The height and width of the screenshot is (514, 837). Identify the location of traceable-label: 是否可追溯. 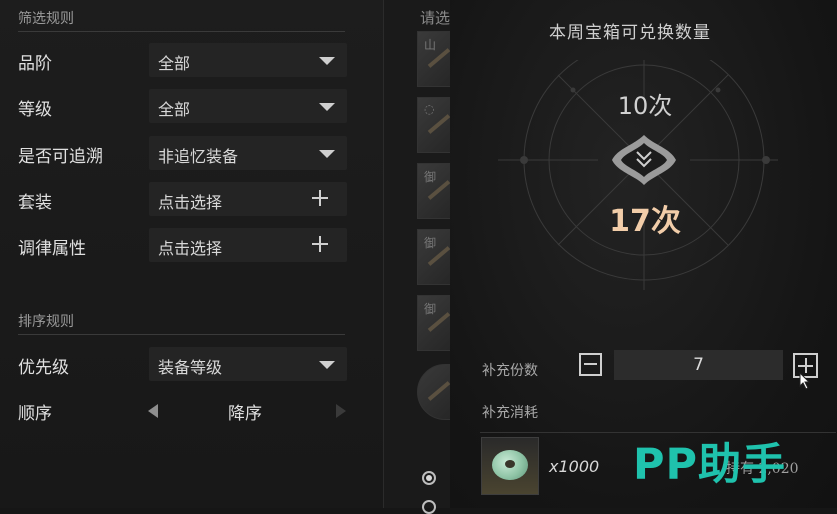
(60, 157).